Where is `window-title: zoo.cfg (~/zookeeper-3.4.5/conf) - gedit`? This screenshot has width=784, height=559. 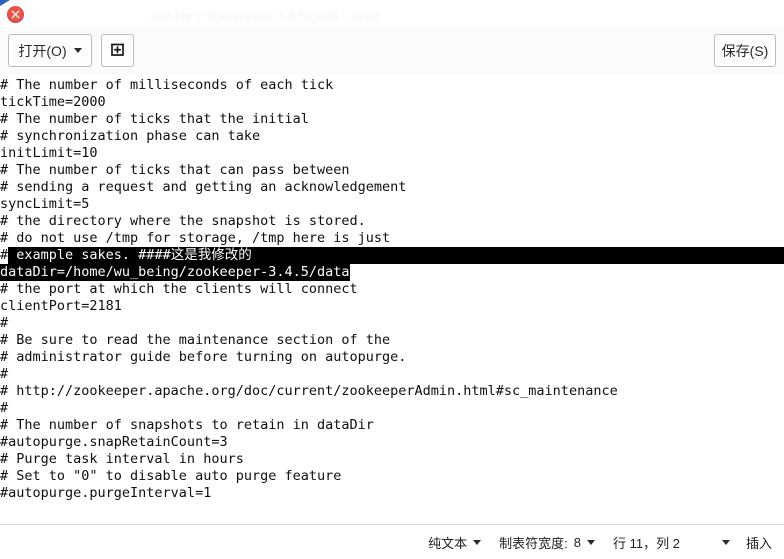 window-title: zoo.cfg (~/zookeeper-3.4.5/conf) - gedit is located at coordinates (265, 16).